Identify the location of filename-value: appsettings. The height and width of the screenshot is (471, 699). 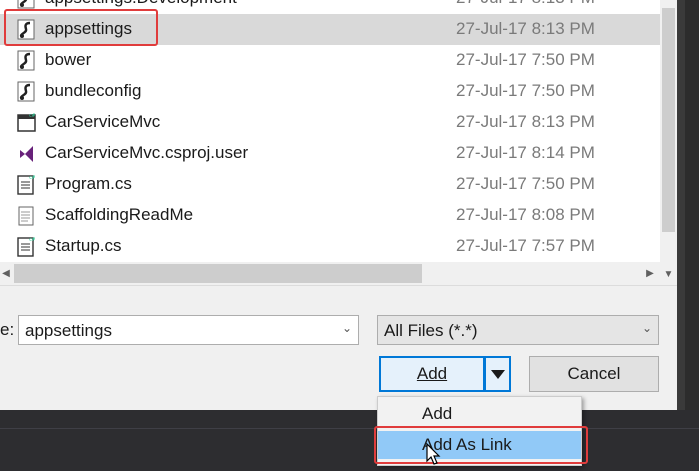
(68, 330).